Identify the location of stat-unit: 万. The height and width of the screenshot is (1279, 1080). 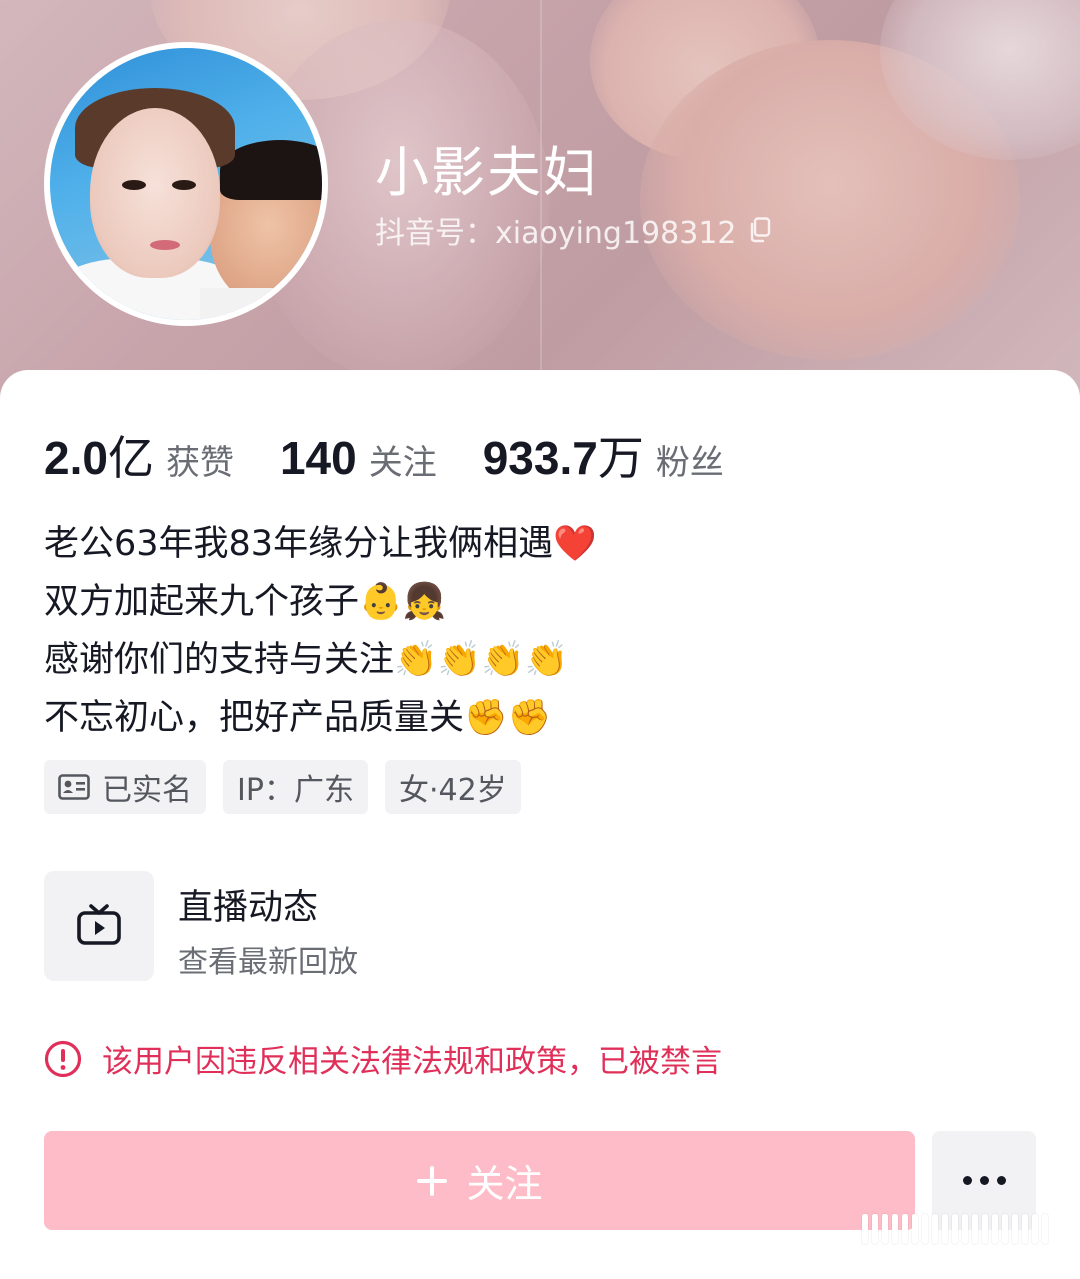
(620, 458).